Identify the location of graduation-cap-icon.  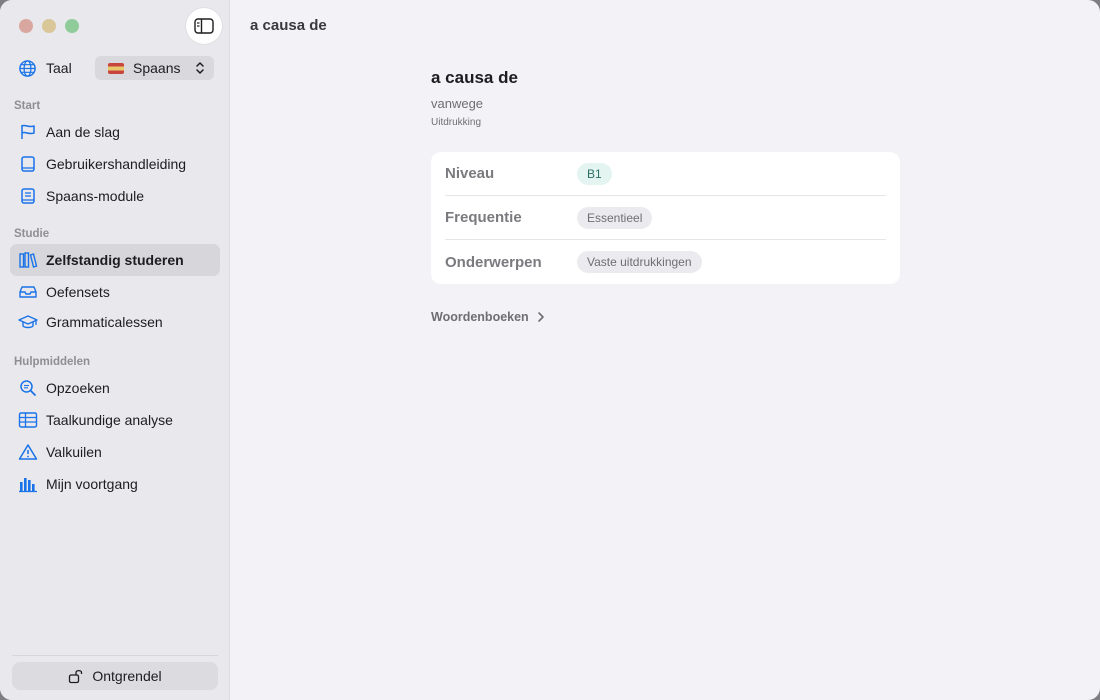
(28, 322).